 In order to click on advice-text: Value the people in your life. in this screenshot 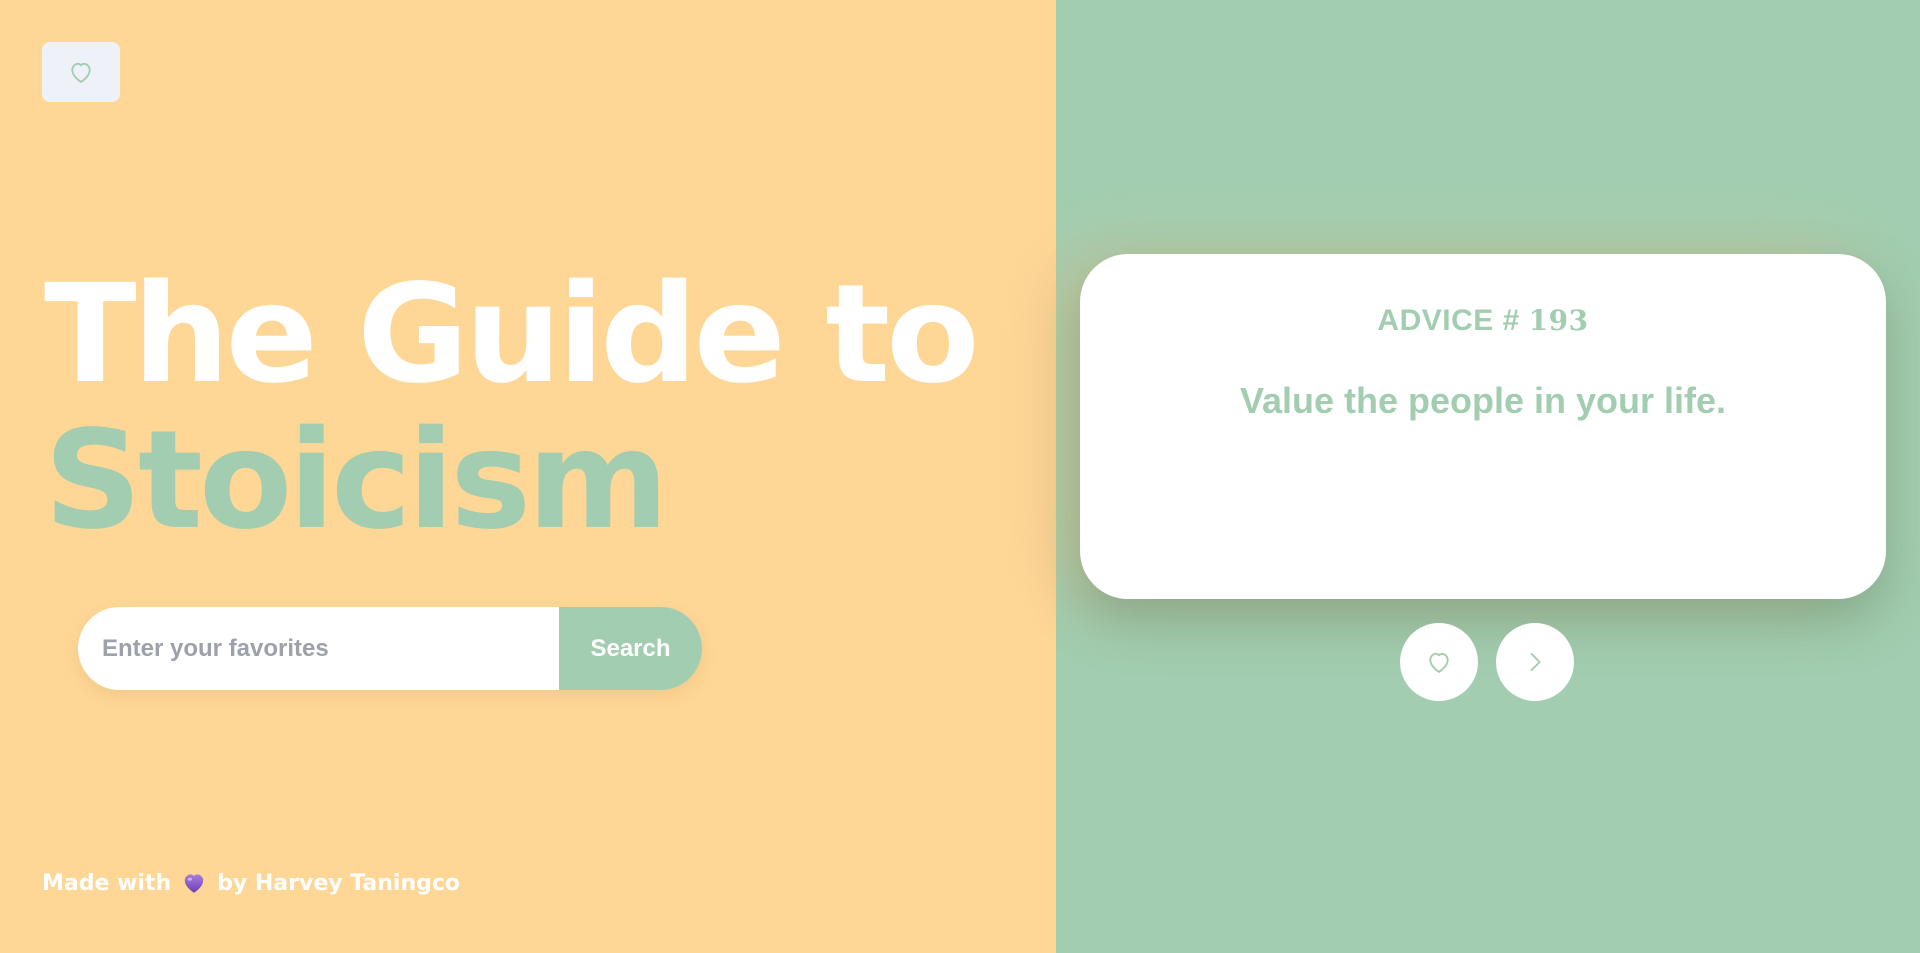, I will do `click(1483, 400)`.